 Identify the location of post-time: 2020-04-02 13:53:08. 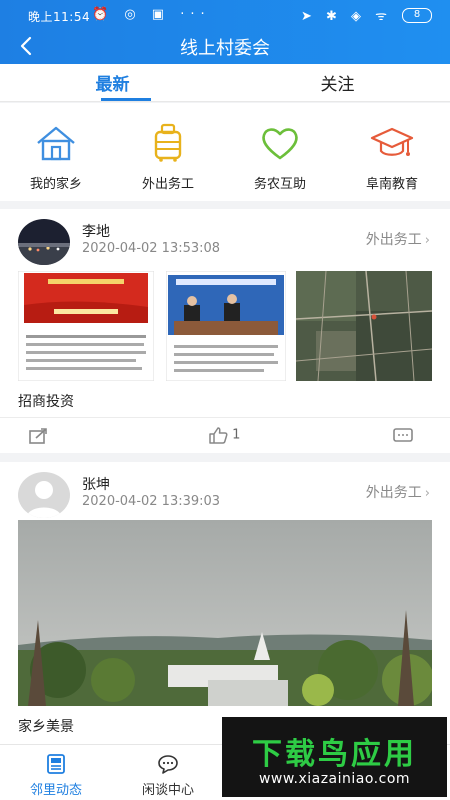
(151, 248).